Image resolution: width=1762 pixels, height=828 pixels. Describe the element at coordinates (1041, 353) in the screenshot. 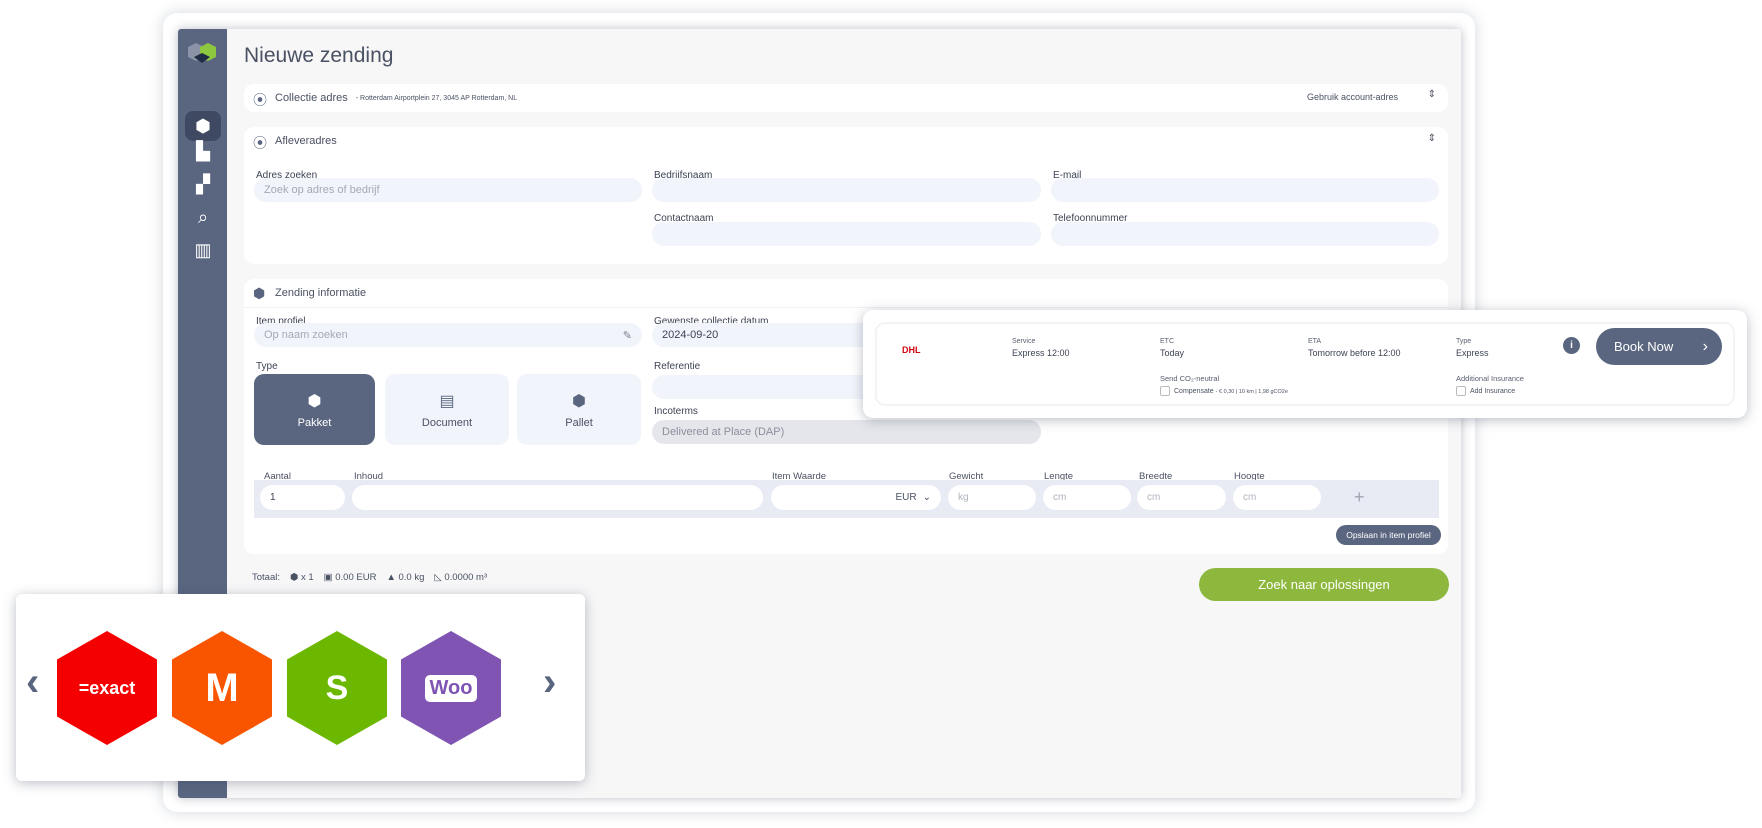

I see `service-value: Express 12:00` at that location.